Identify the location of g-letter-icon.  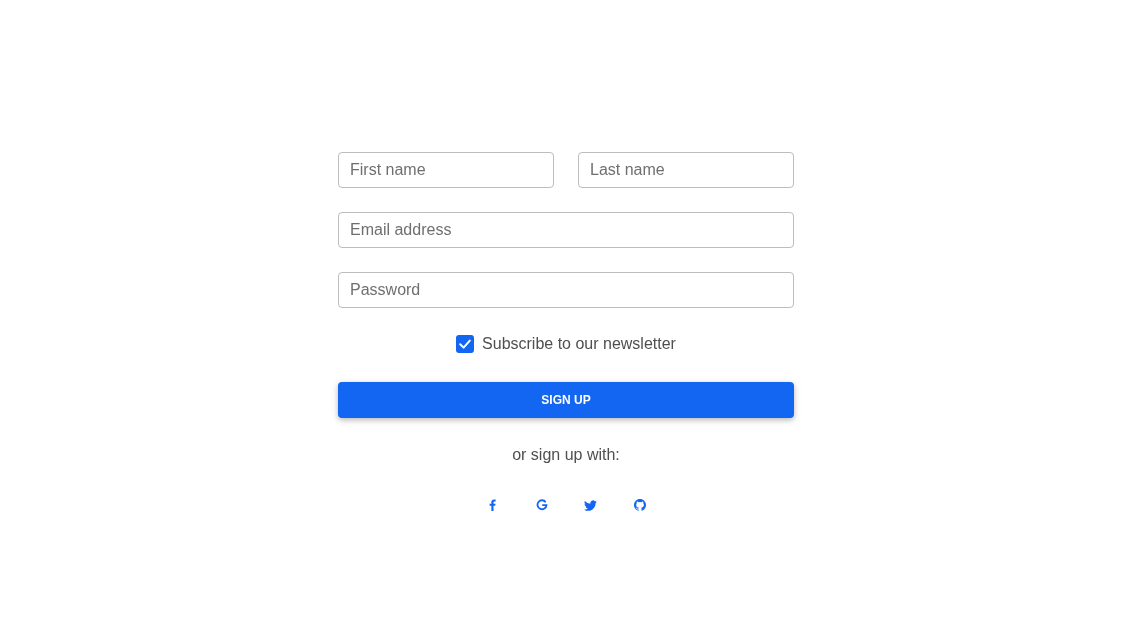
(541, 505).